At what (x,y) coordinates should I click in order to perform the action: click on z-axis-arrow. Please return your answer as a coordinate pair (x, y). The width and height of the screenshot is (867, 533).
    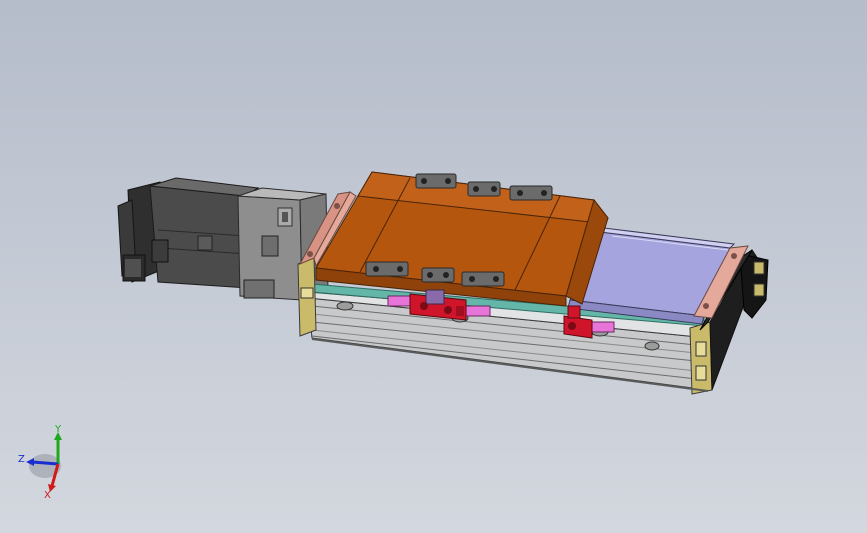
    Looking at the image, I should click on (45, 463).